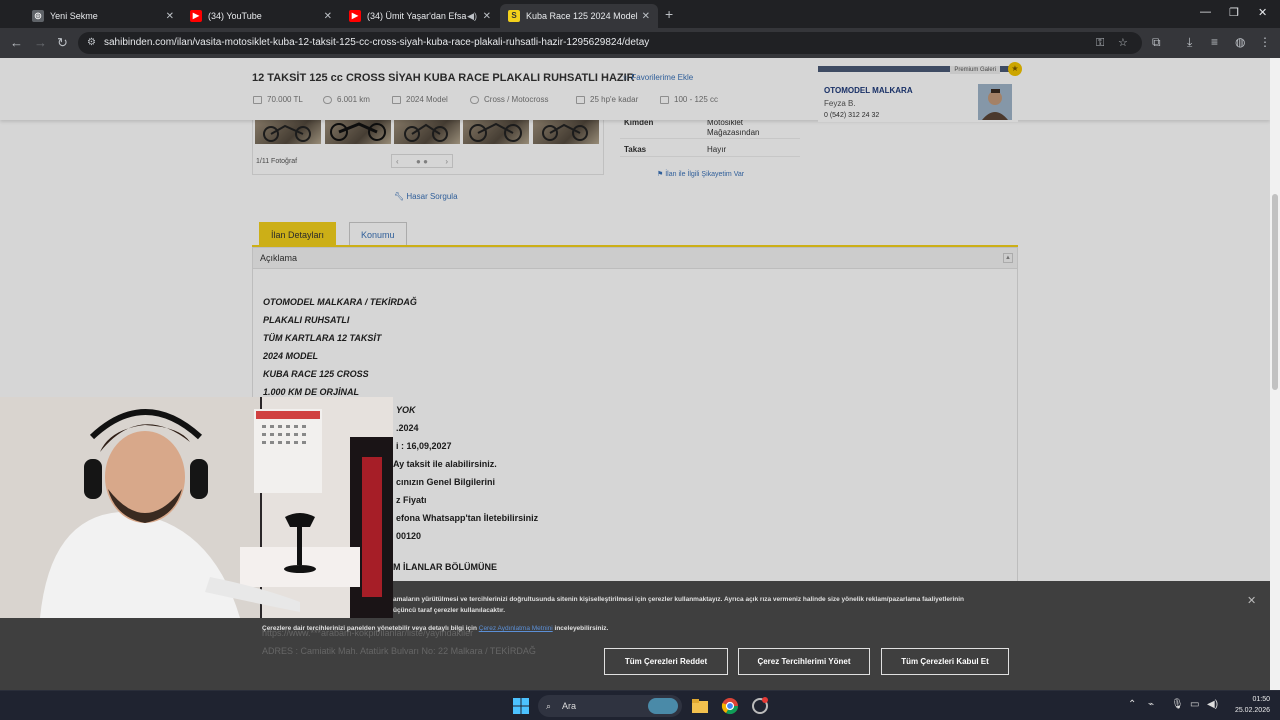  What do you see at coordinates (38, 16) in the screenshot?
I see `chrome-icon: ◎` at bounding box center [38, 16].